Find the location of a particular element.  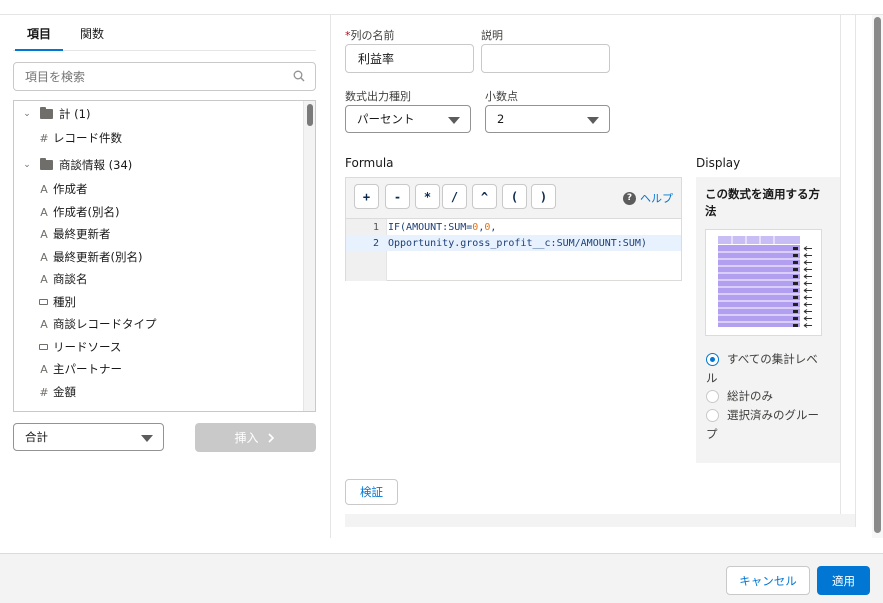

help-icon: ? is located at coordinates (629, 198).